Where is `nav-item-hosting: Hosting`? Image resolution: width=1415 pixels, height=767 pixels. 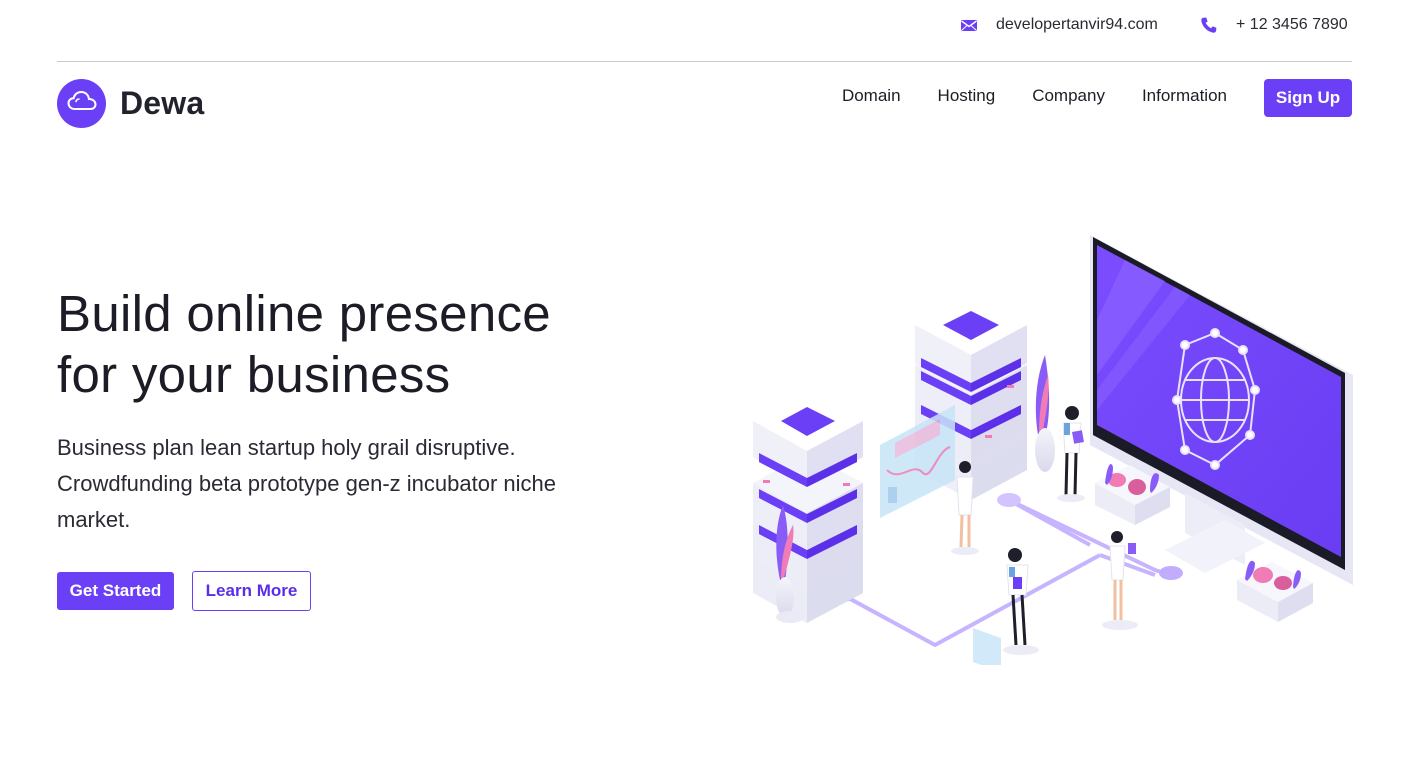 nav-item-hosting: Hosting is located at coordinates (967, 96).